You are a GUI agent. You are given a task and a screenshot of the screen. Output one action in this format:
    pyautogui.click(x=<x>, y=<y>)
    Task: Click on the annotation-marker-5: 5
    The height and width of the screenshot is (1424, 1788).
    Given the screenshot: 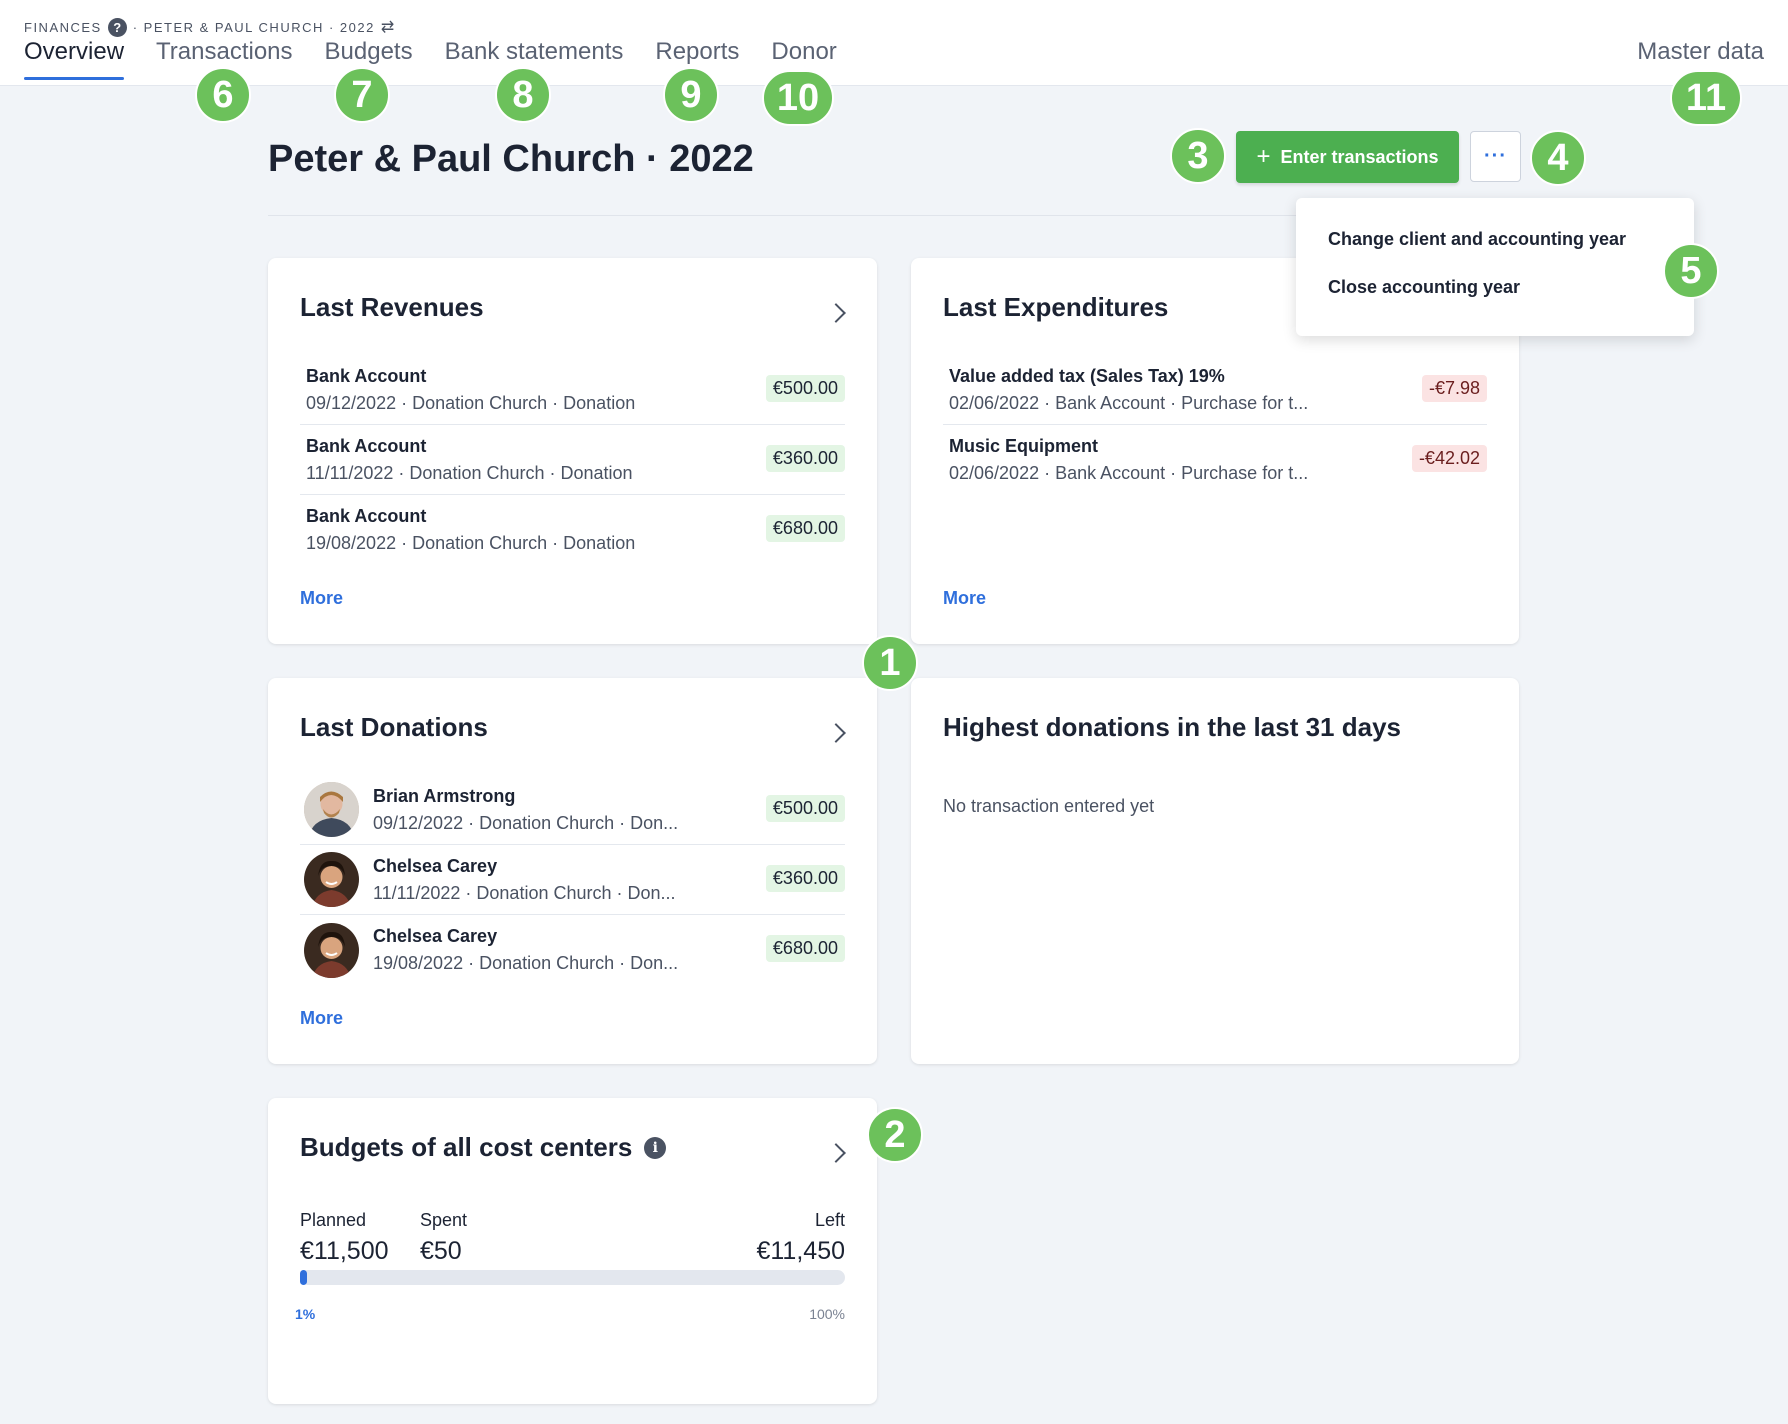 What is the action you would take?
    pyautogui.click(x=1691, y=271)
    